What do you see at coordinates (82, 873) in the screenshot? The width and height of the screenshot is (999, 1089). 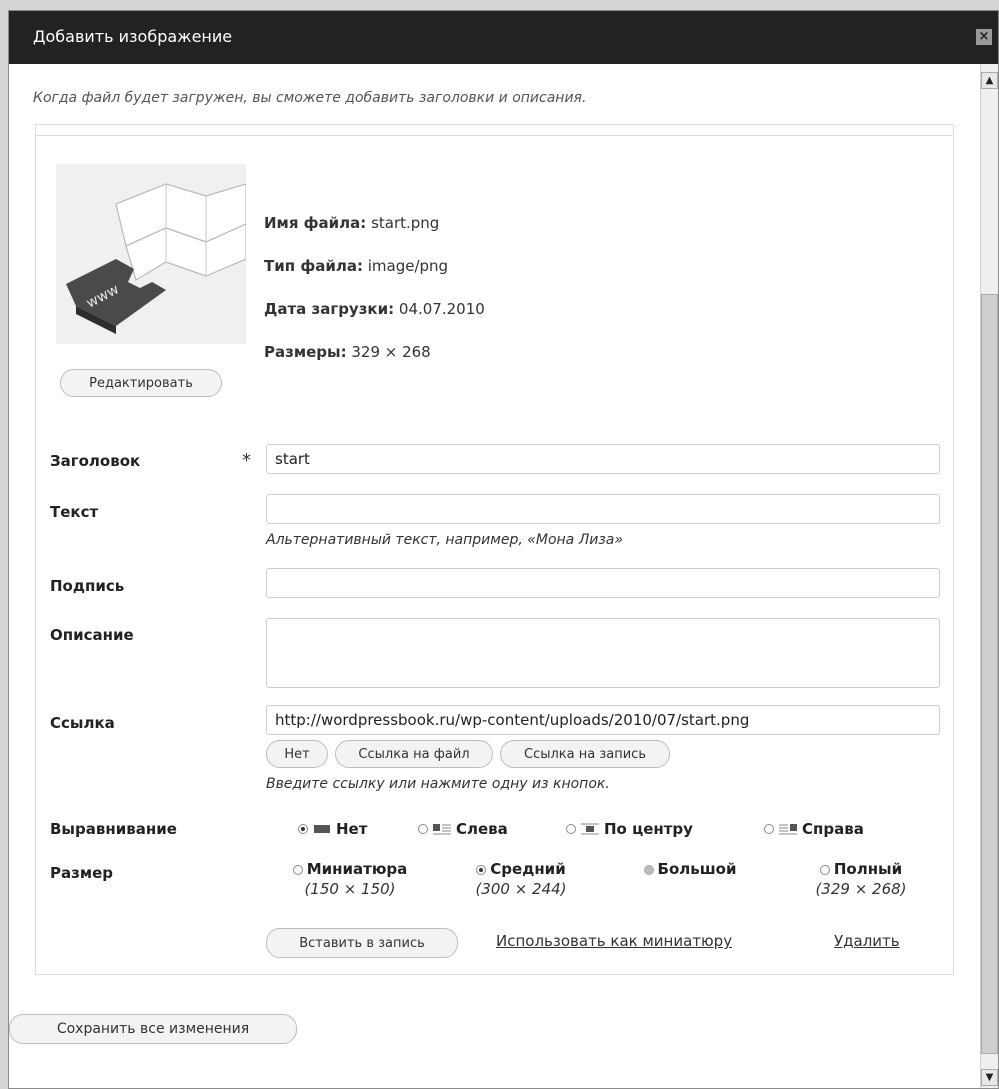 I see `size-label: Размер` at bounding box center [82, 873].